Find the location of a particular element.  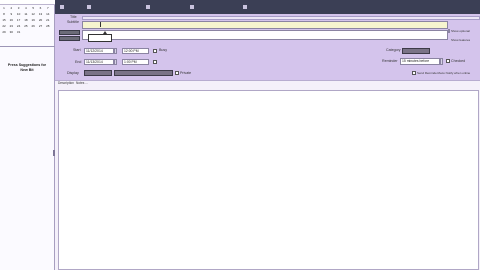

calendar-day: 18 is located at coordinates (26, 20).